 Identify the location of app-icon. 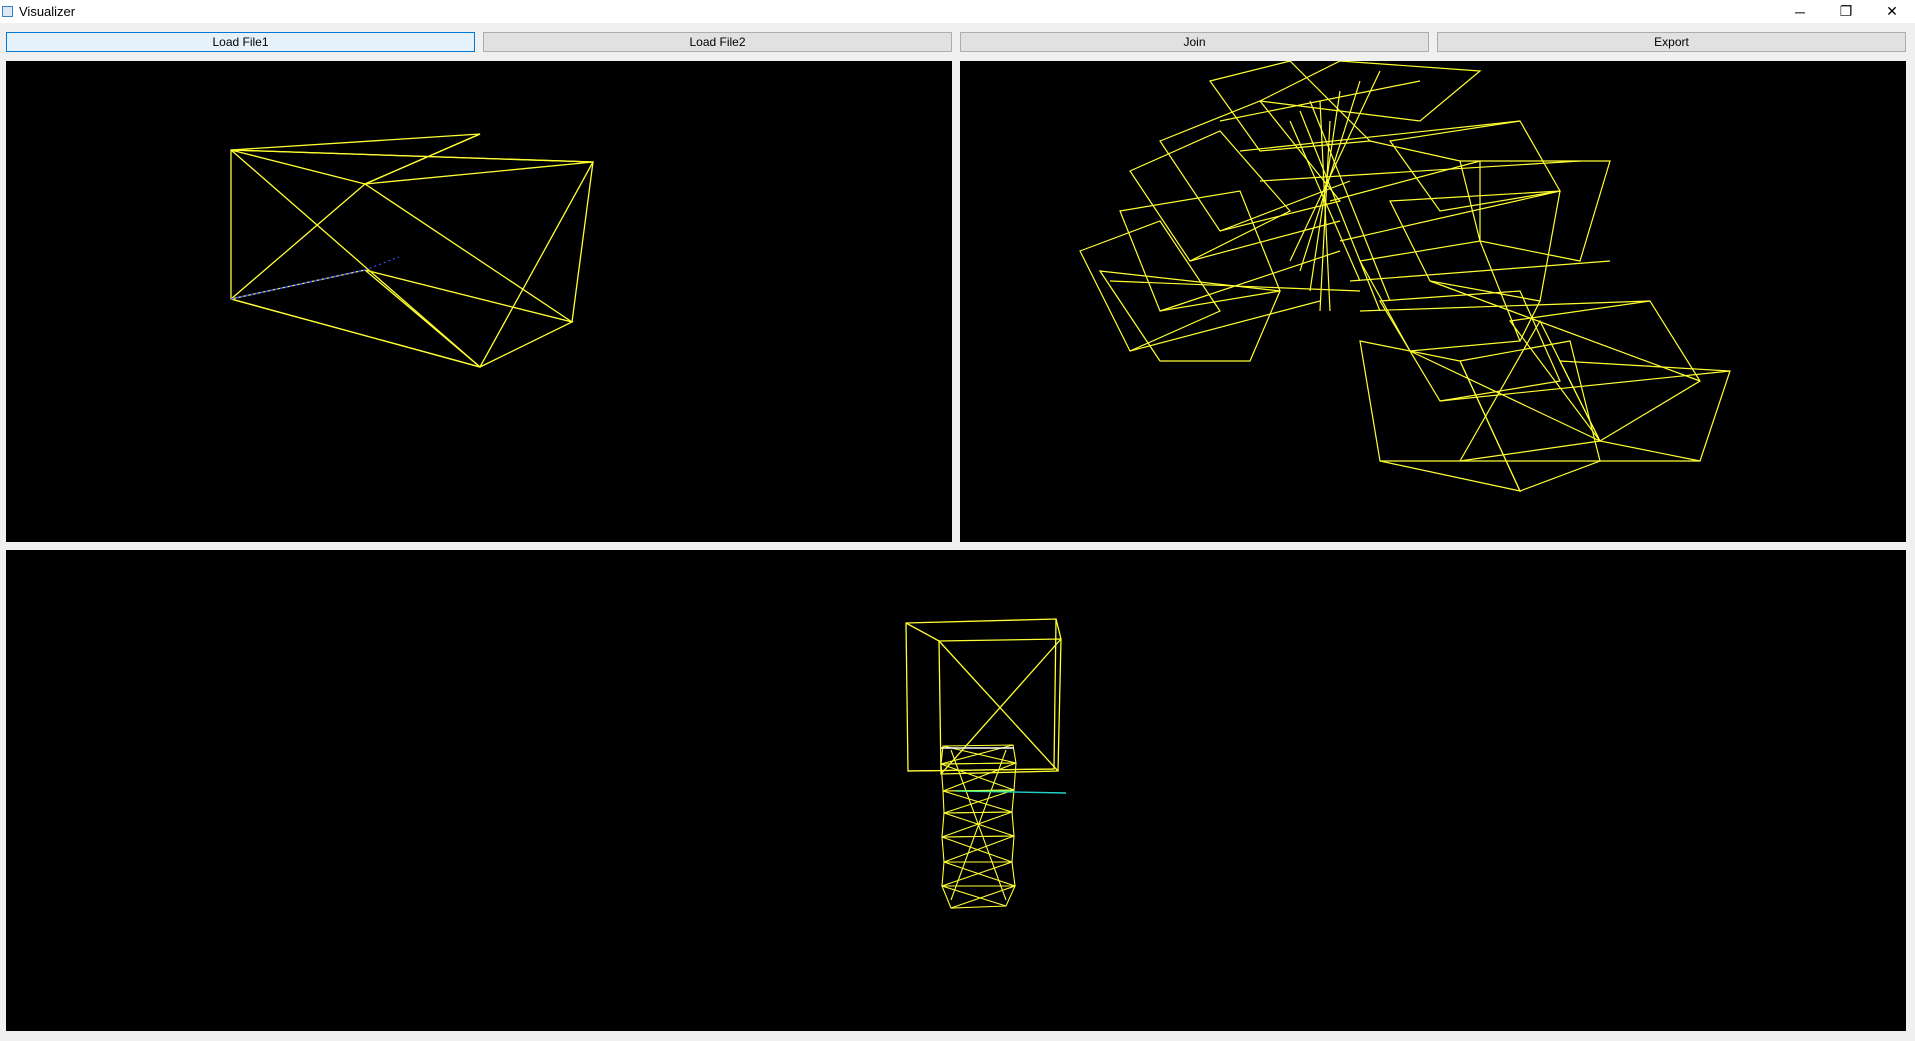
(7, 11).